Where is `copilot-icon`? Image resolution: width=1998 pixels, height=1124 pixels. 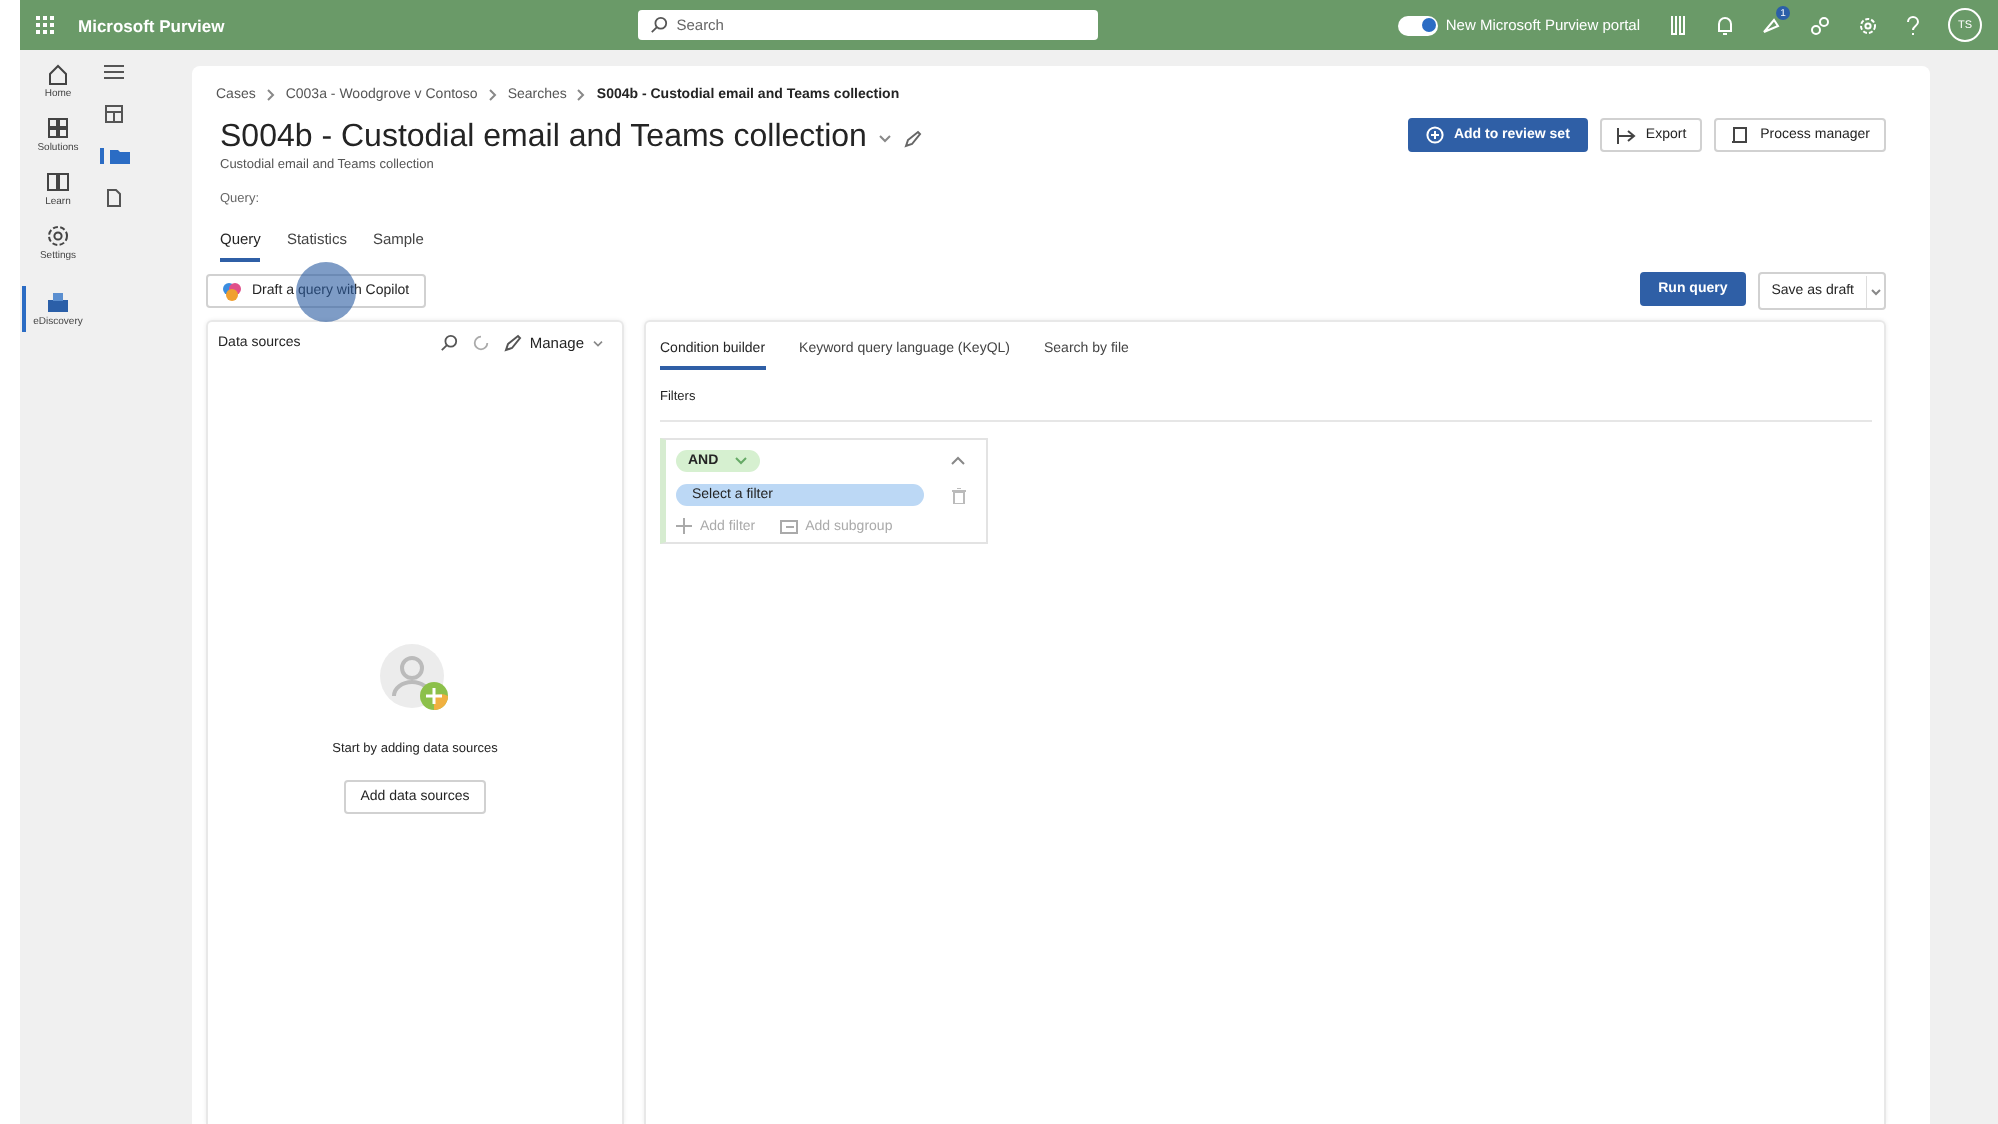 copilot-icon is located at coordinates (232, 291).